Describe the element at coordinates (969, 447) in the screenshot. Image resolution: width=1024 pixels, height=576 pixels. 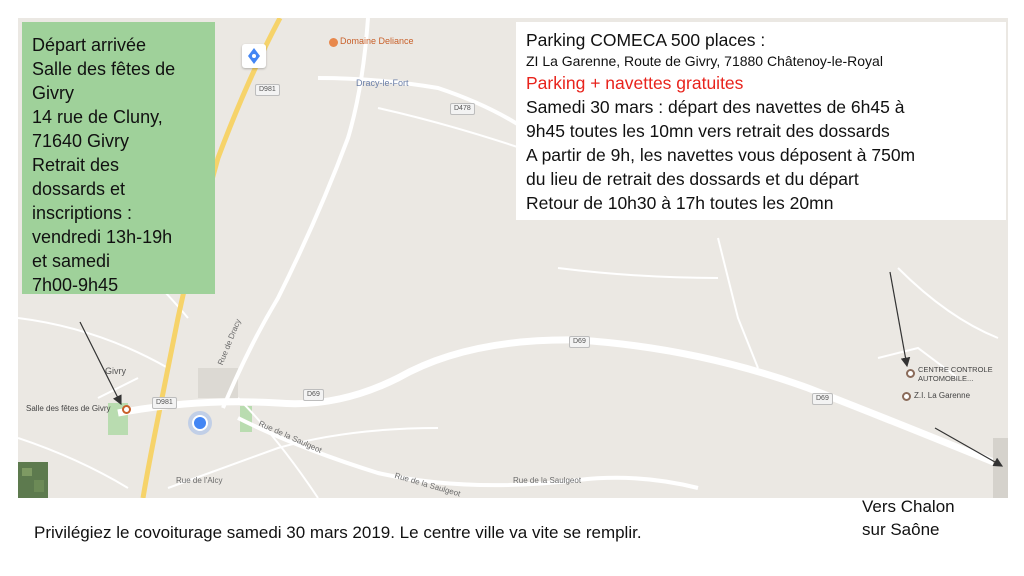
I see `arrow-to-chalon` at that location.